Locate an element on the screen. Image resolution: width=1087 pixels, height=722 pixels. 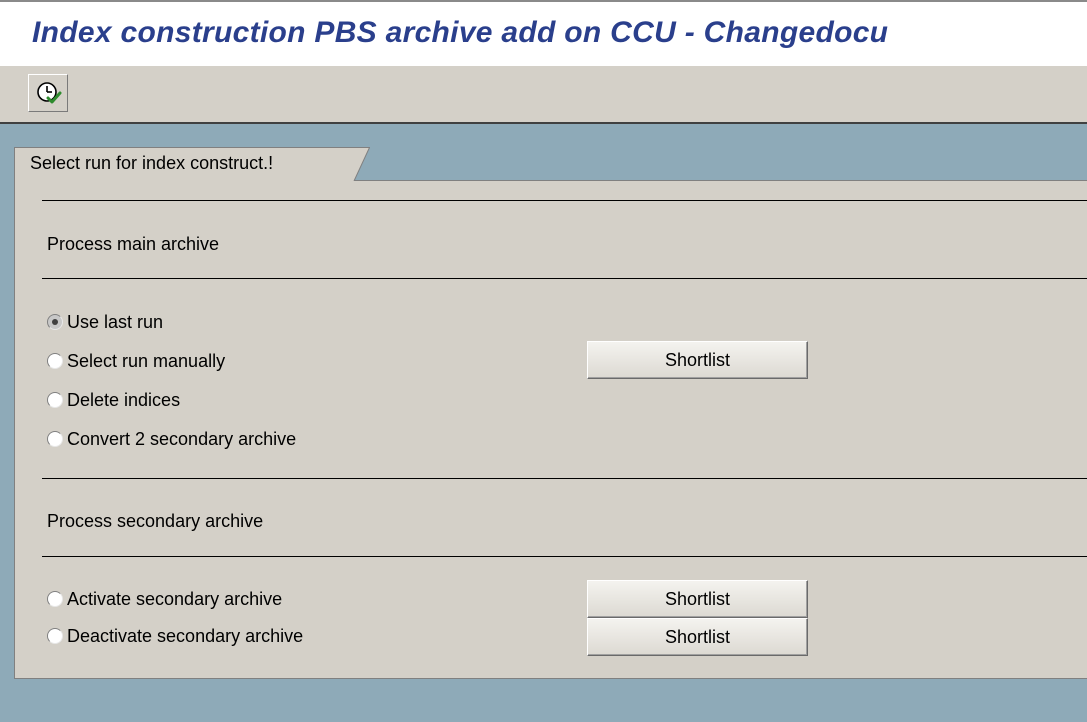
radio-label: Convert 2 secondary archive is located at coordinates (182, 438).